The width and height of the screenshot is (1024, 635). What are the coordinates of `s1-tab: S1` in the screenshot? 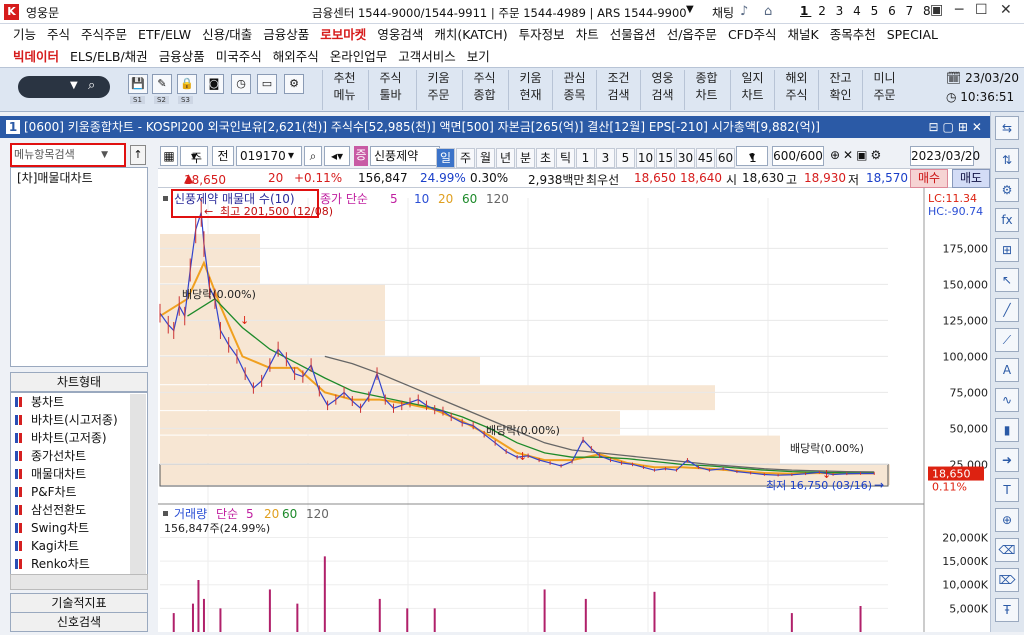 It's located at (137, 100).